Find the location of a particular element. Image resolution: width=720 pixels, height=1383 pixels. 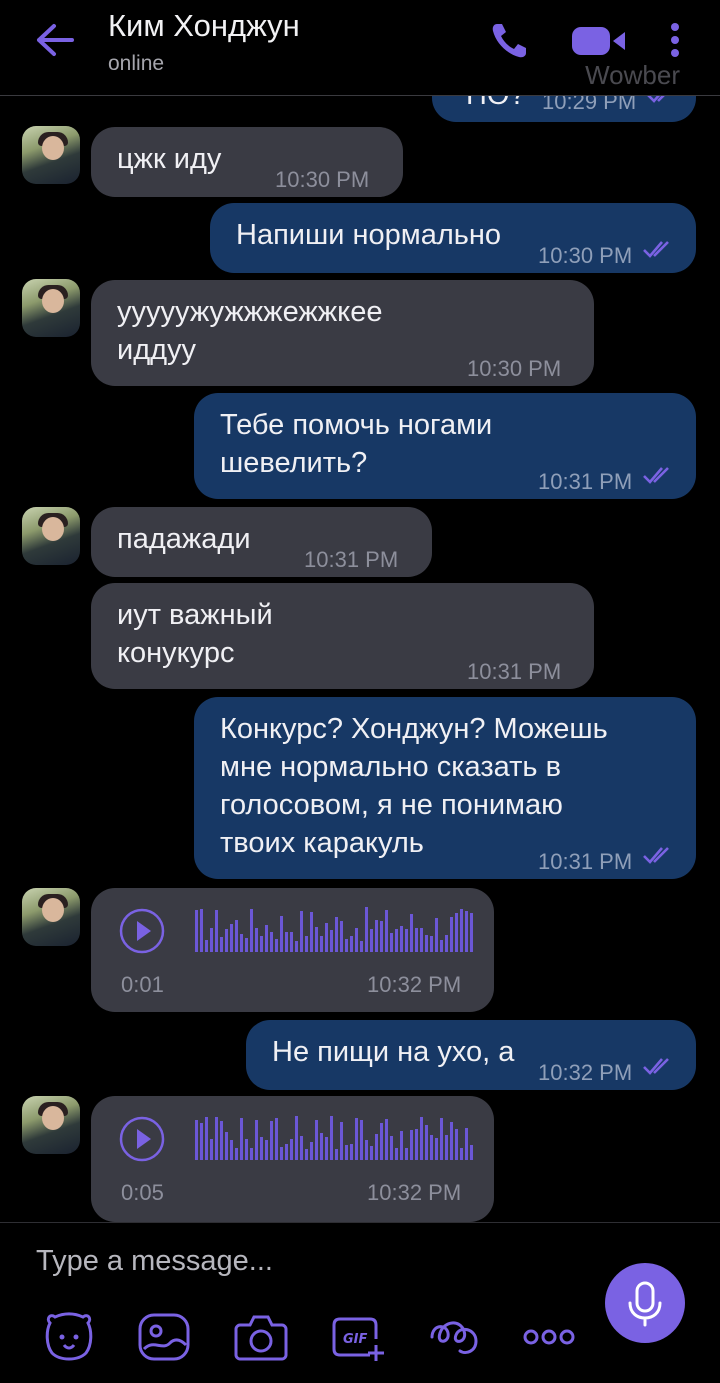

voice-duration: 0:05 is located at coordinates (142, 1192).